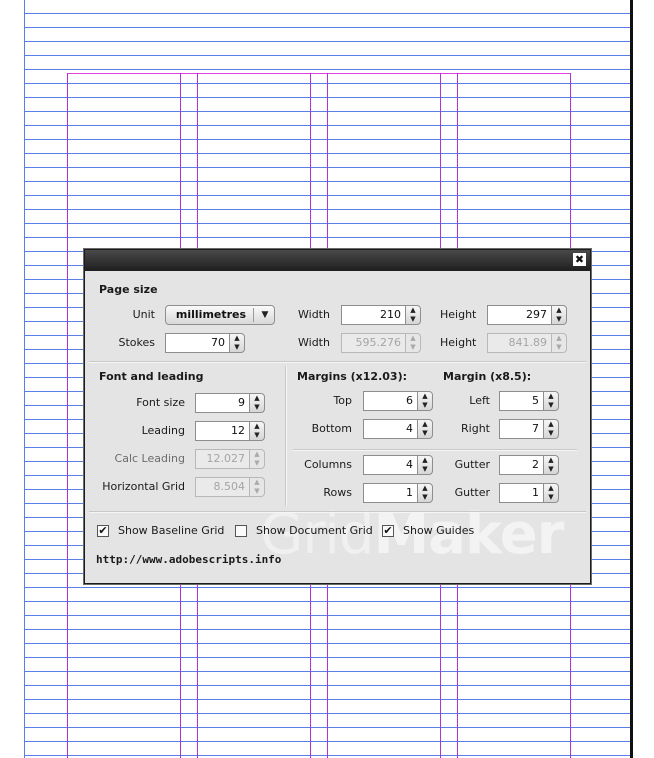  What do you see at coordinates (163, 430) in the screenshot?
I see `leading-label: Leading` at bounding box center [163, 430].